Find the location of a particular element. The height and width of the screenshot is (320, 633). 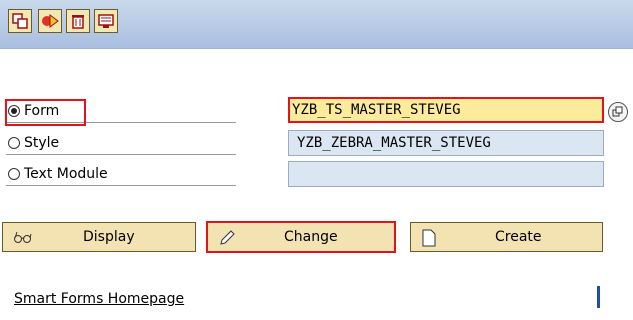

search-help-button is located at coordinates (618, 112).